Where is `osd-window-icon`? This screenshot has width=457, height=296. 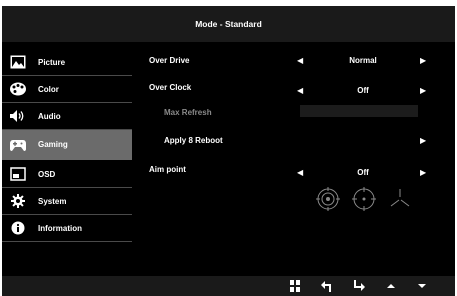 osd-window-icon is located at coordinates (18, 174).